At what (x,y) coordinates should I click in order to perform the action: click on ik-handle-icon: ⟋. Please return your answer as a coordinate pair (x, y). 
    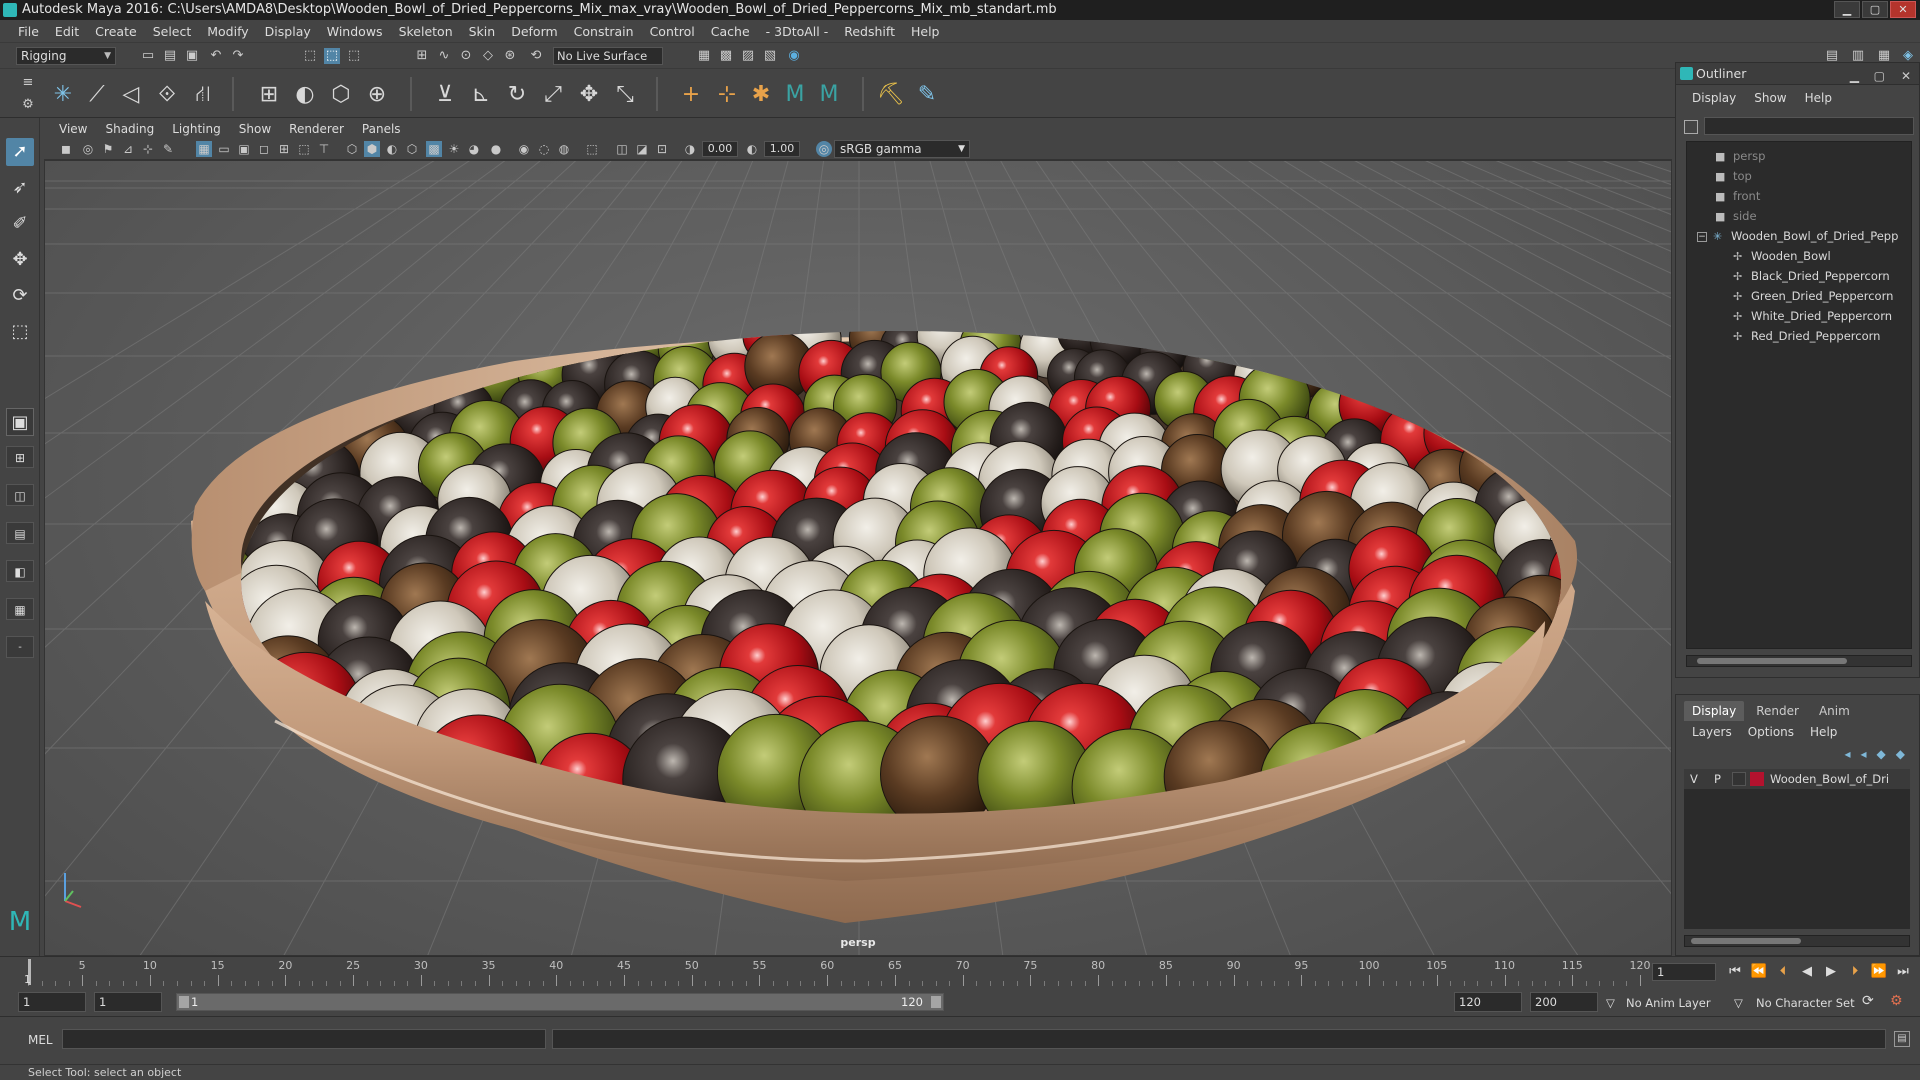
    Looking at the image, I should click on (97, 95).